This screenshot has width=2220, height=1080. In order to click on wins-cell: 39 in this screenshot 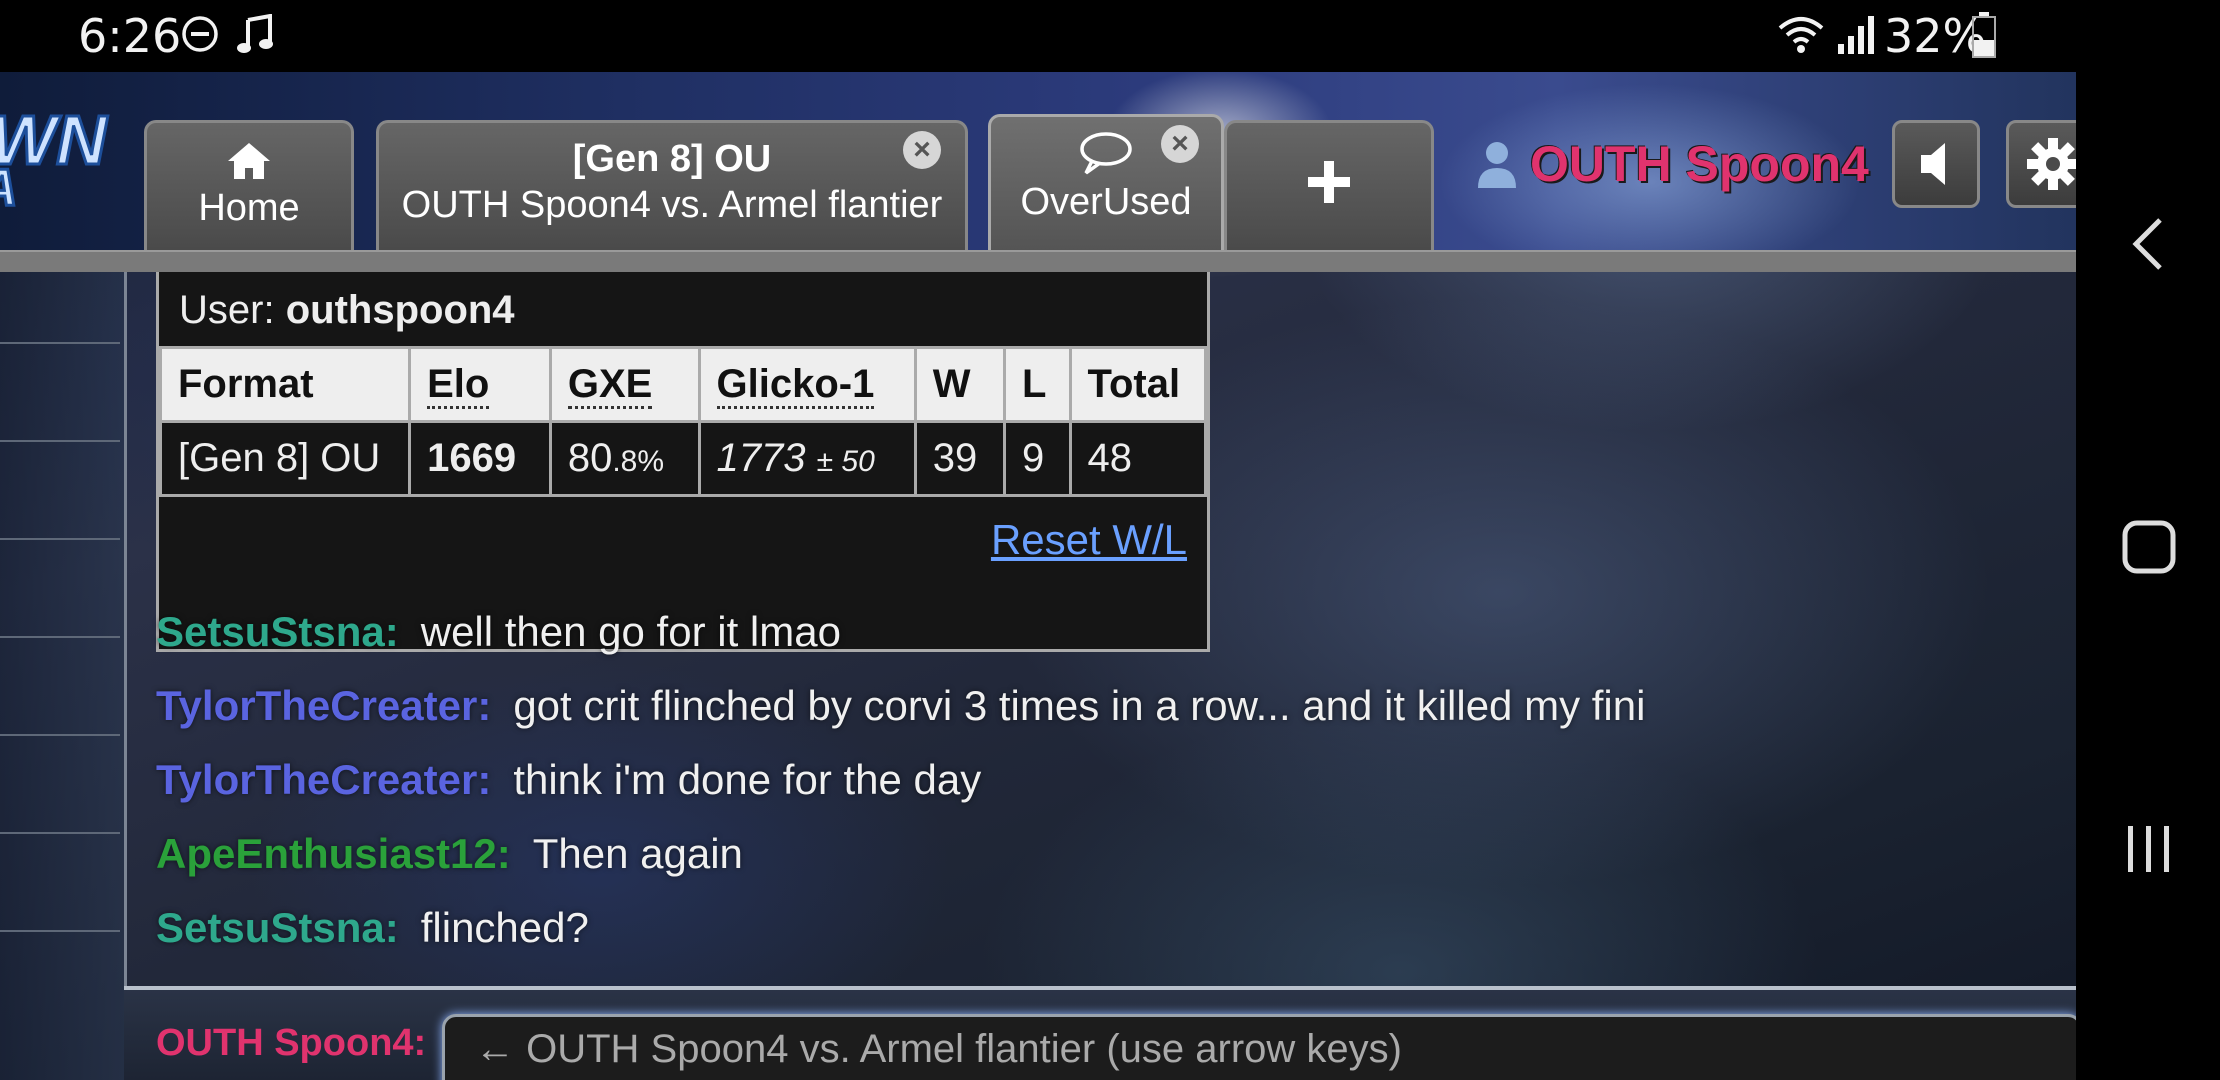, I will do `click(960, 458)`.